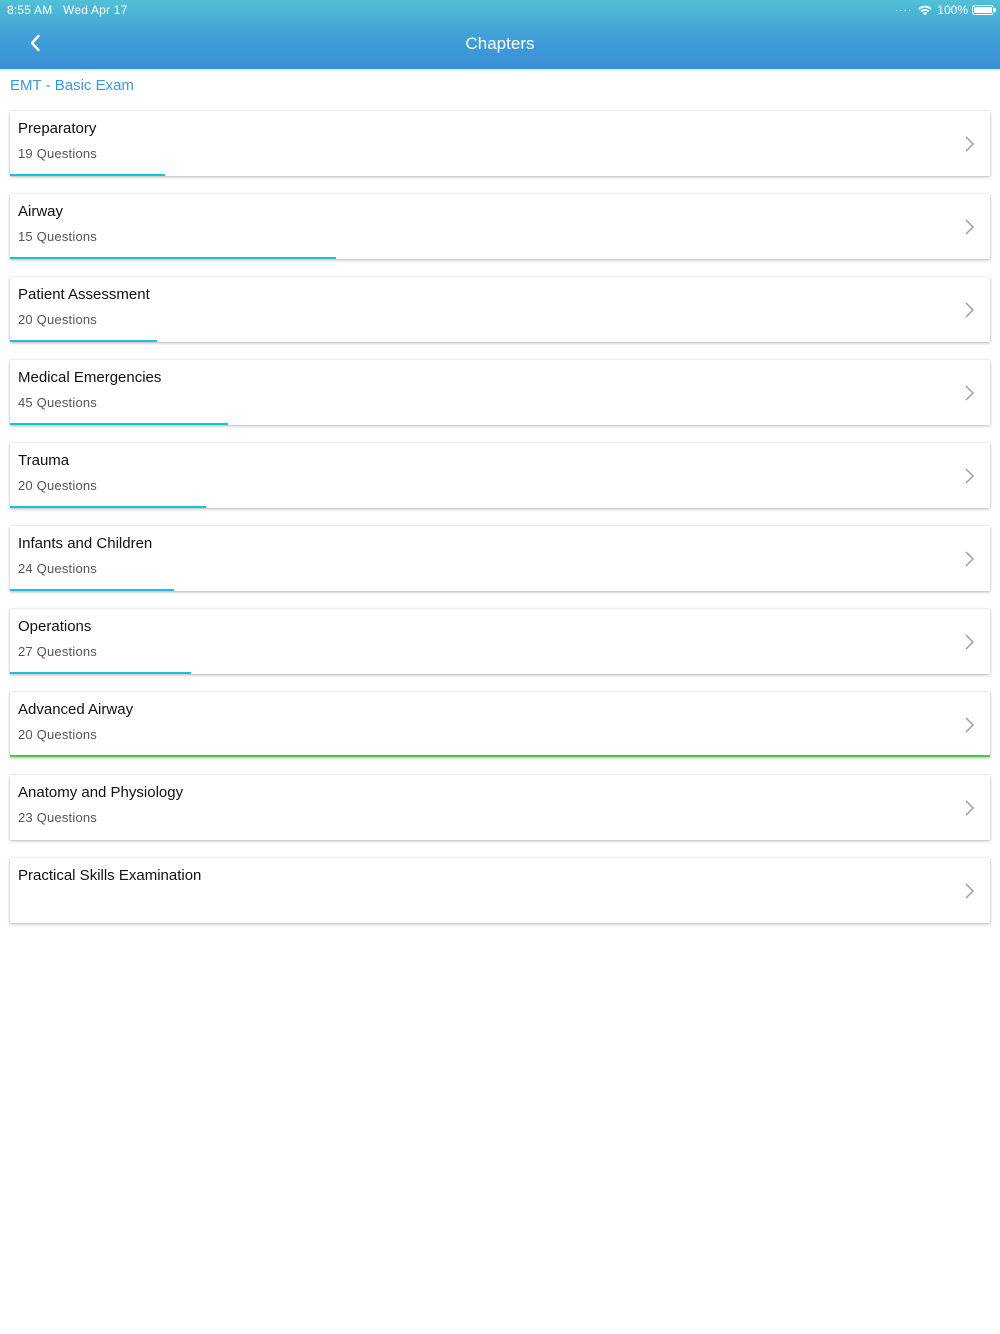 This screenshot has width=1000, height=1334. Describe the element at coordinates (500, 226) in the screenshot. I see `chapter-item: Airway 15 Questions` at that location.